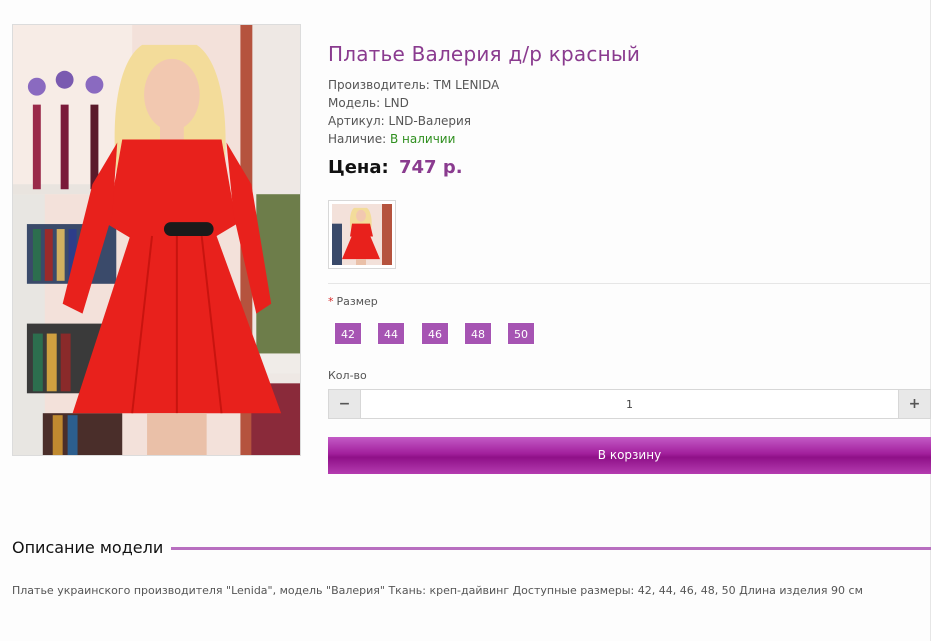  Describe the element at coordinates (629, 283) in the screenshot. I see `divider` at that location.